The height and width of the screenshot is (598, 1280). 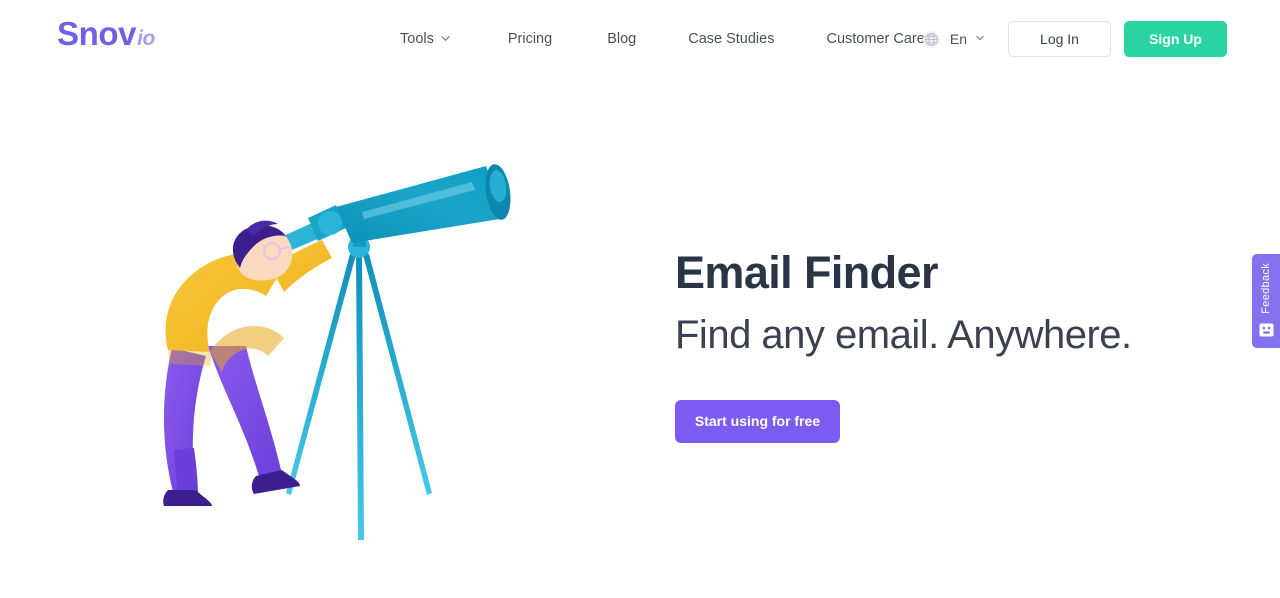 What do you see at coordinates (903, 334) in the screenshot?
I see `hero-subtitle: Find any email. Anywhere.` at bounding box center [903, 334].